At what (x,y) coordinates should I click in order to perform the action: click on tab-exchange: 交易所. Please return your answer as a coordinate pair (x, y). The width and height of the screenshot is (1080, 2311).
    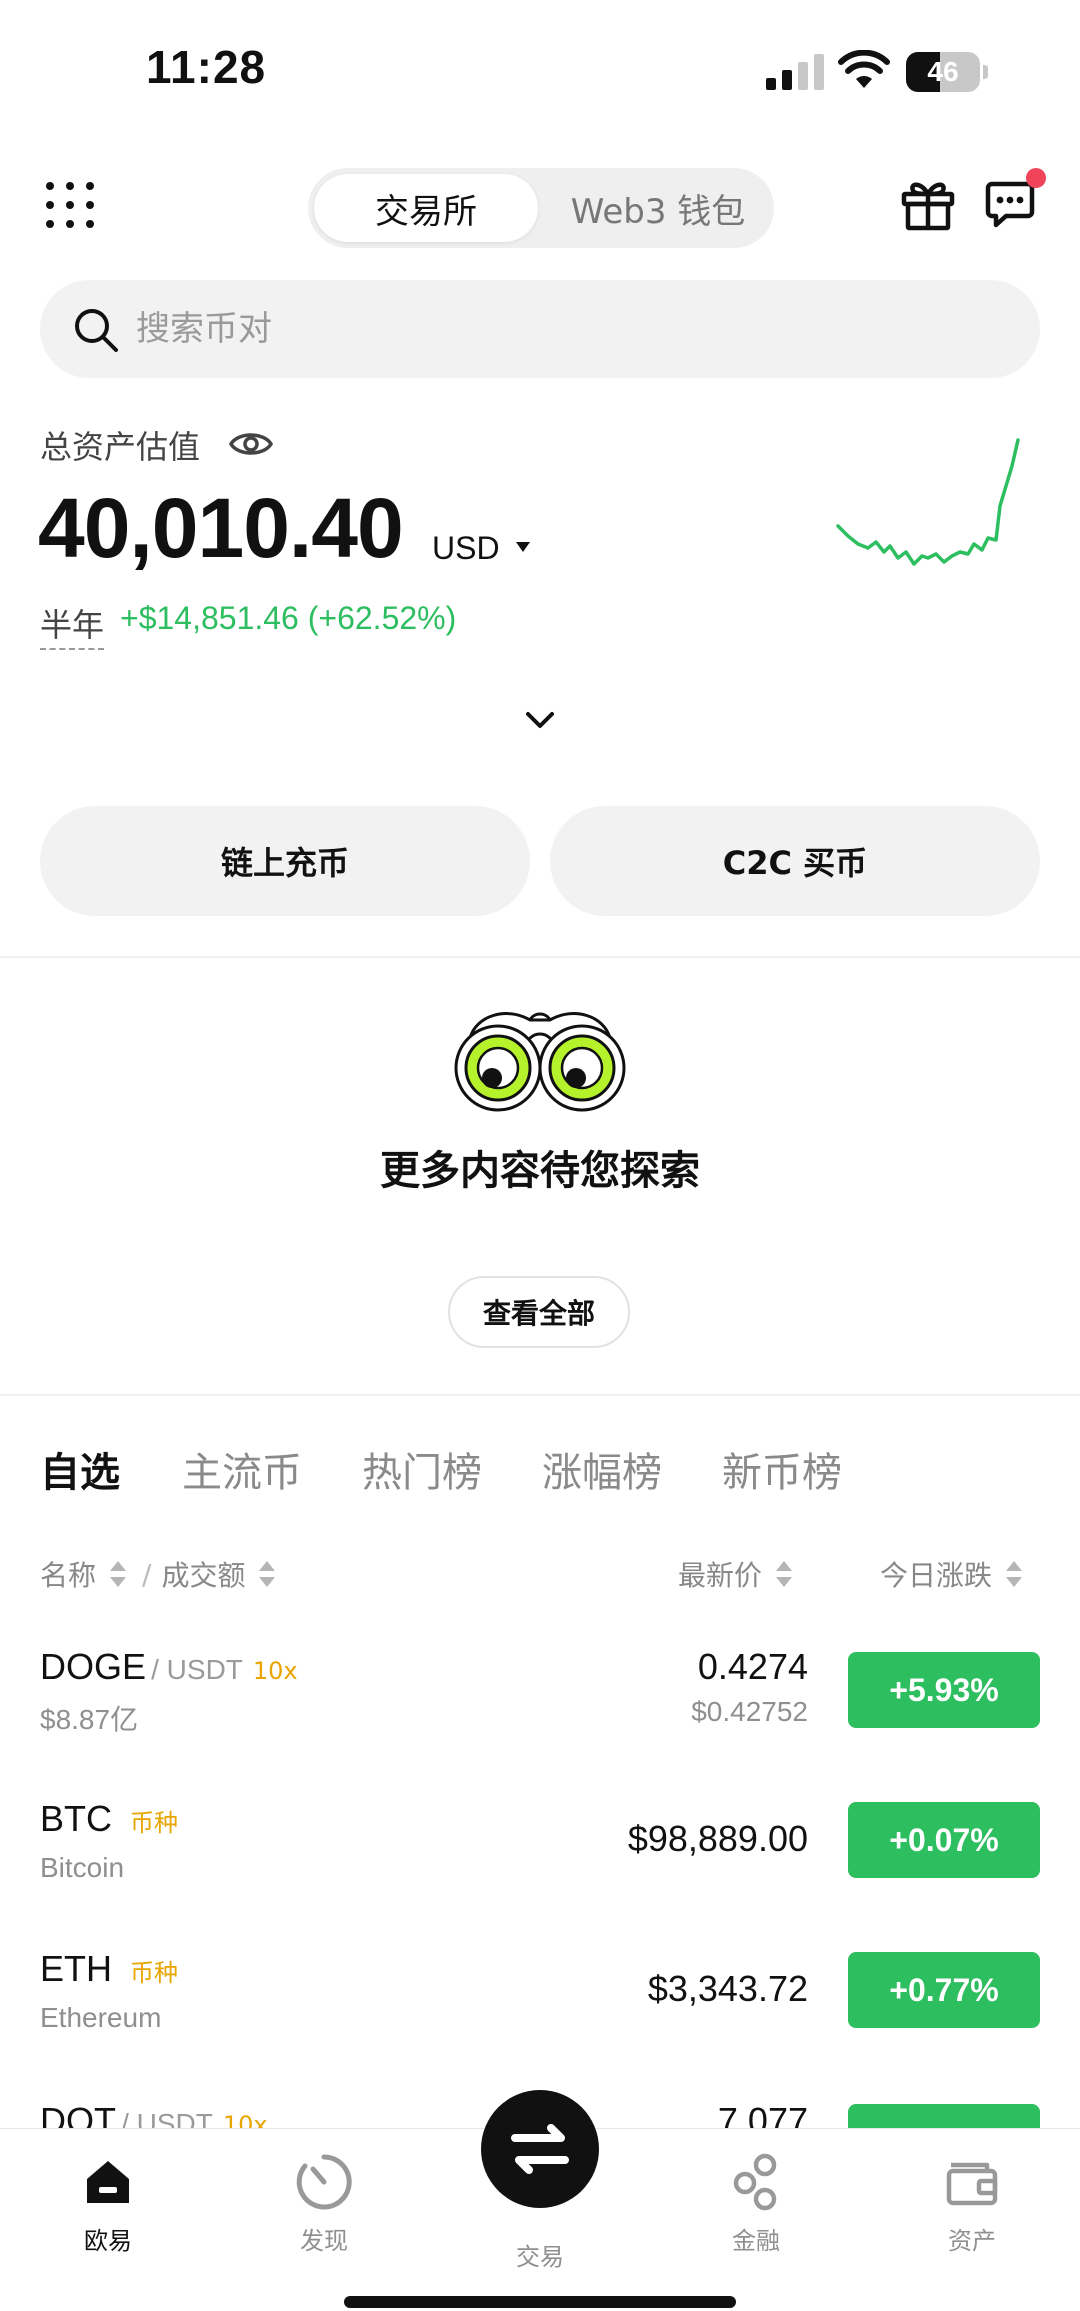
    Looking at the image, I should click on (426, 208).